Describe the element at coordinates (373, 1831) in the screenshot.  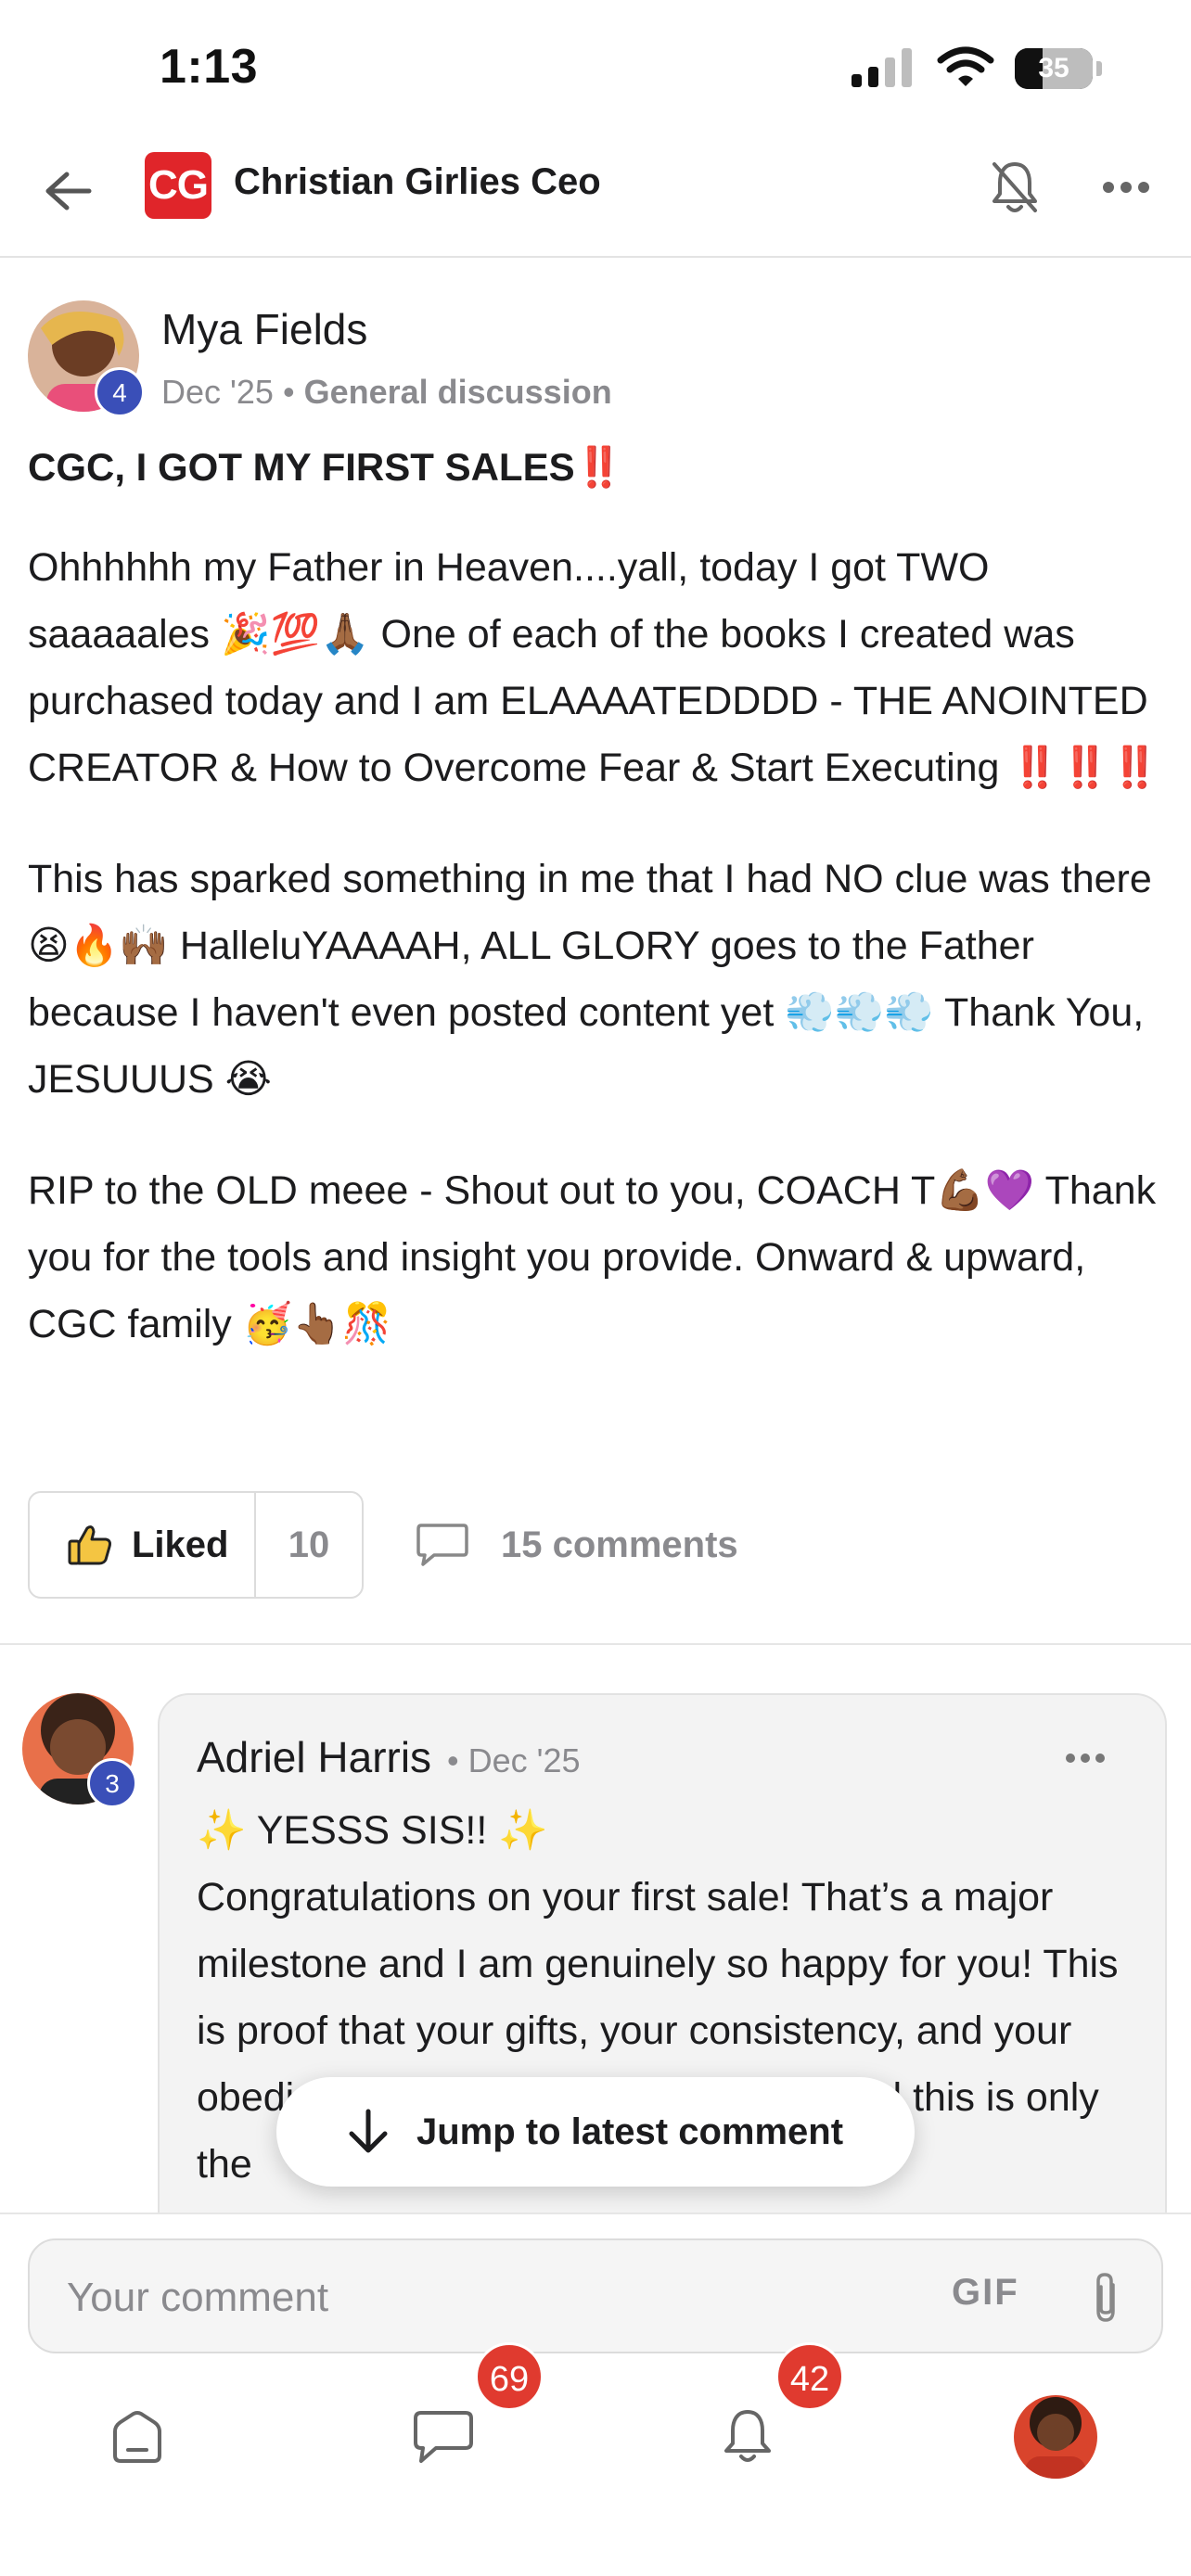
I see `comment-line: ✨ YESSS SIS!! ✨` at that location.